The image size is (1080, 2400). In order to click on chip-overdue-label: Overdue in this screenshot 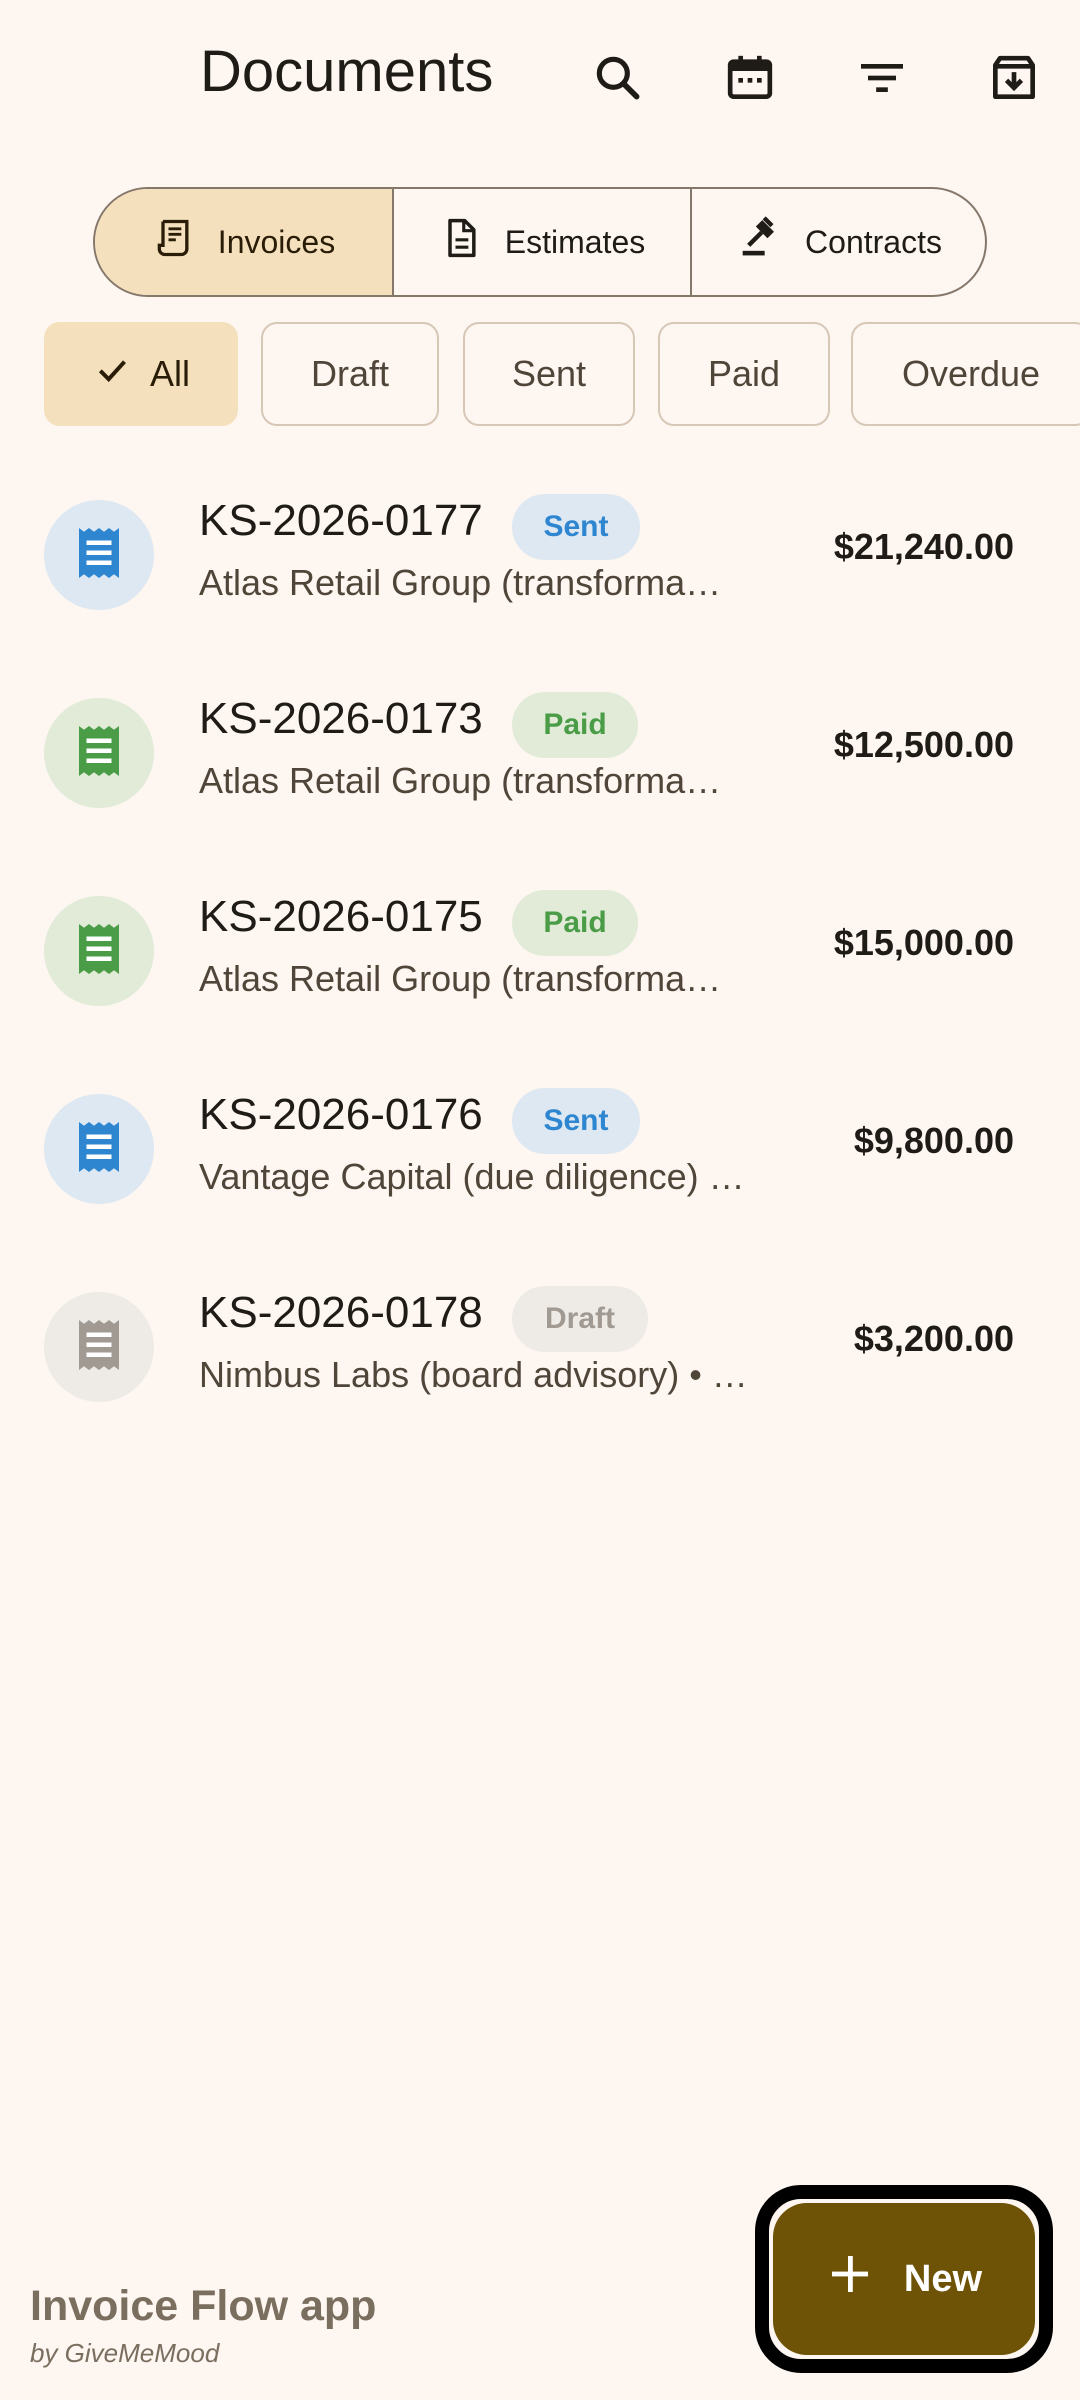, I will do `click(971, 373)`.